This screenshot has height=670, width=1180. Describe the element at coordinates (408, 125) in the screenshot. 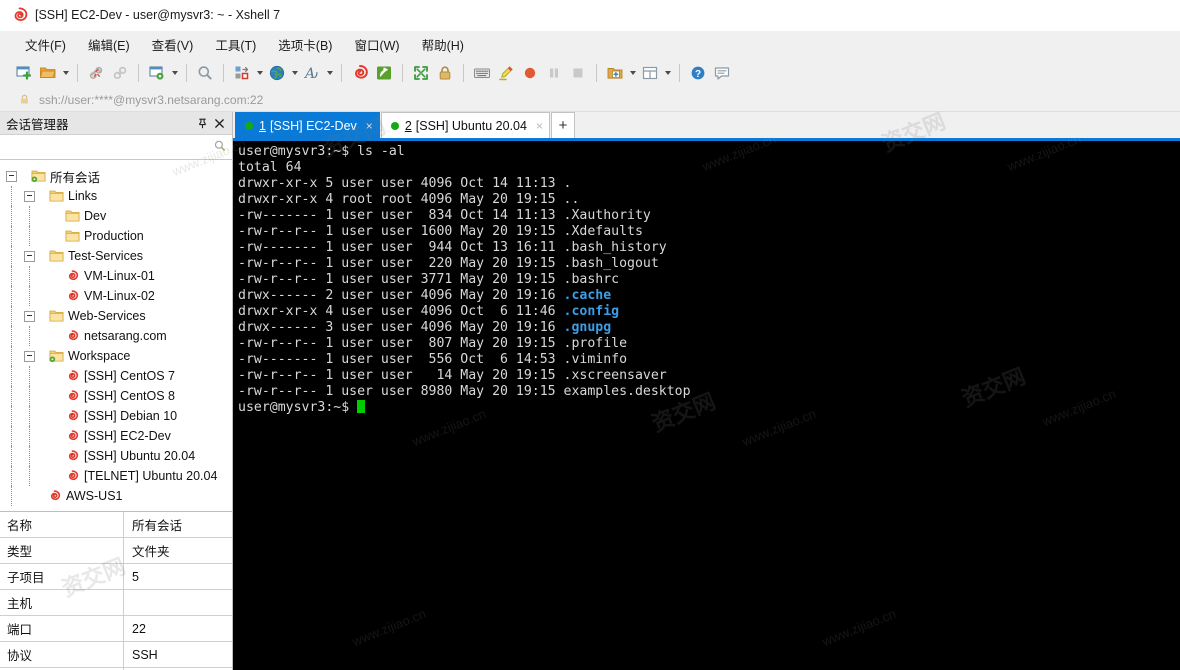

I see `tab-number: 2` at that location.